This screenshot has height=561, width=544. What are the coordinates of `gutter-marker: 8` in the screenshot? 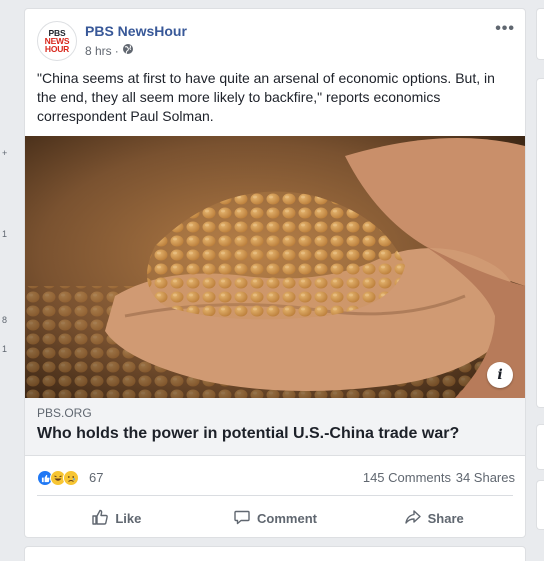 It's located at (5, 320).